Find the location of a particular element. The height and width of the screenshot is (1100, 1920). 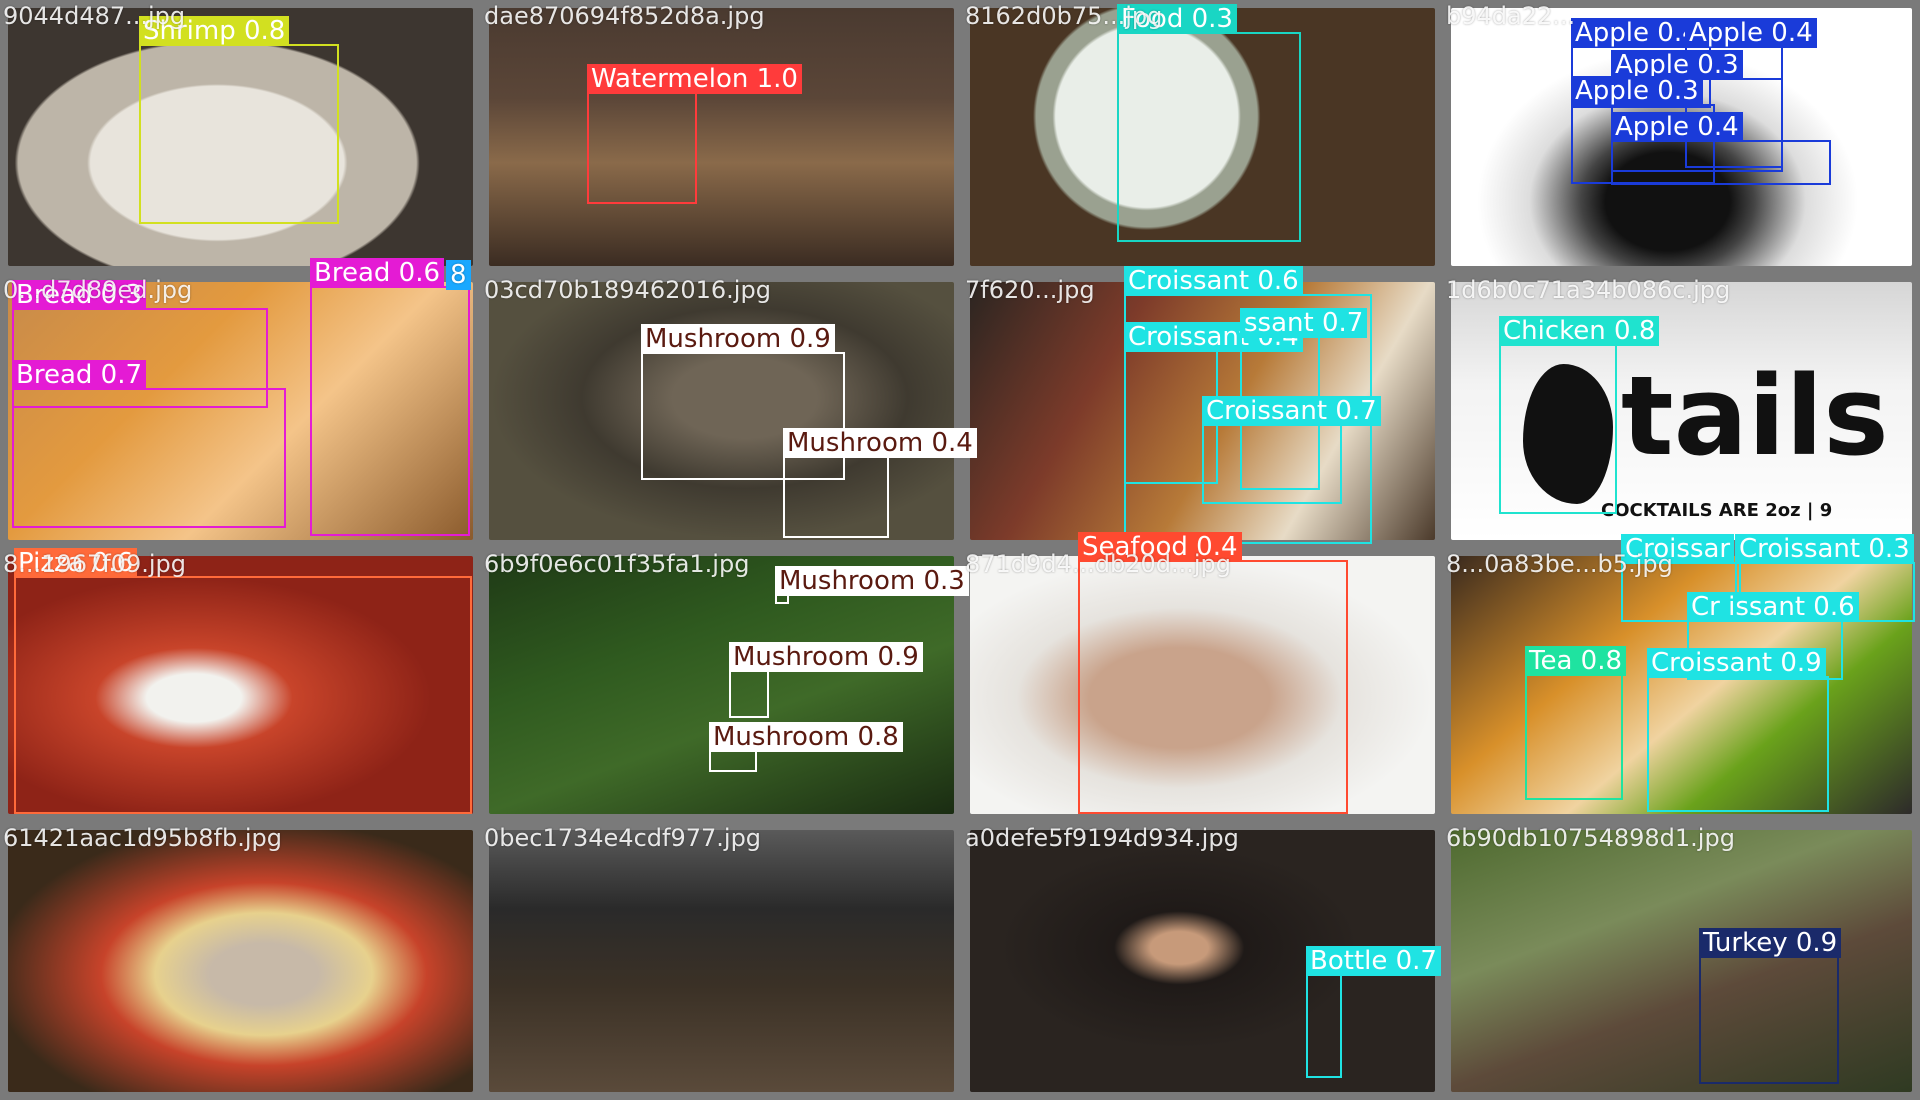

result-tile: 8...1967f09.jpg Pizza 0.6 is located at coordinates (240, 685).